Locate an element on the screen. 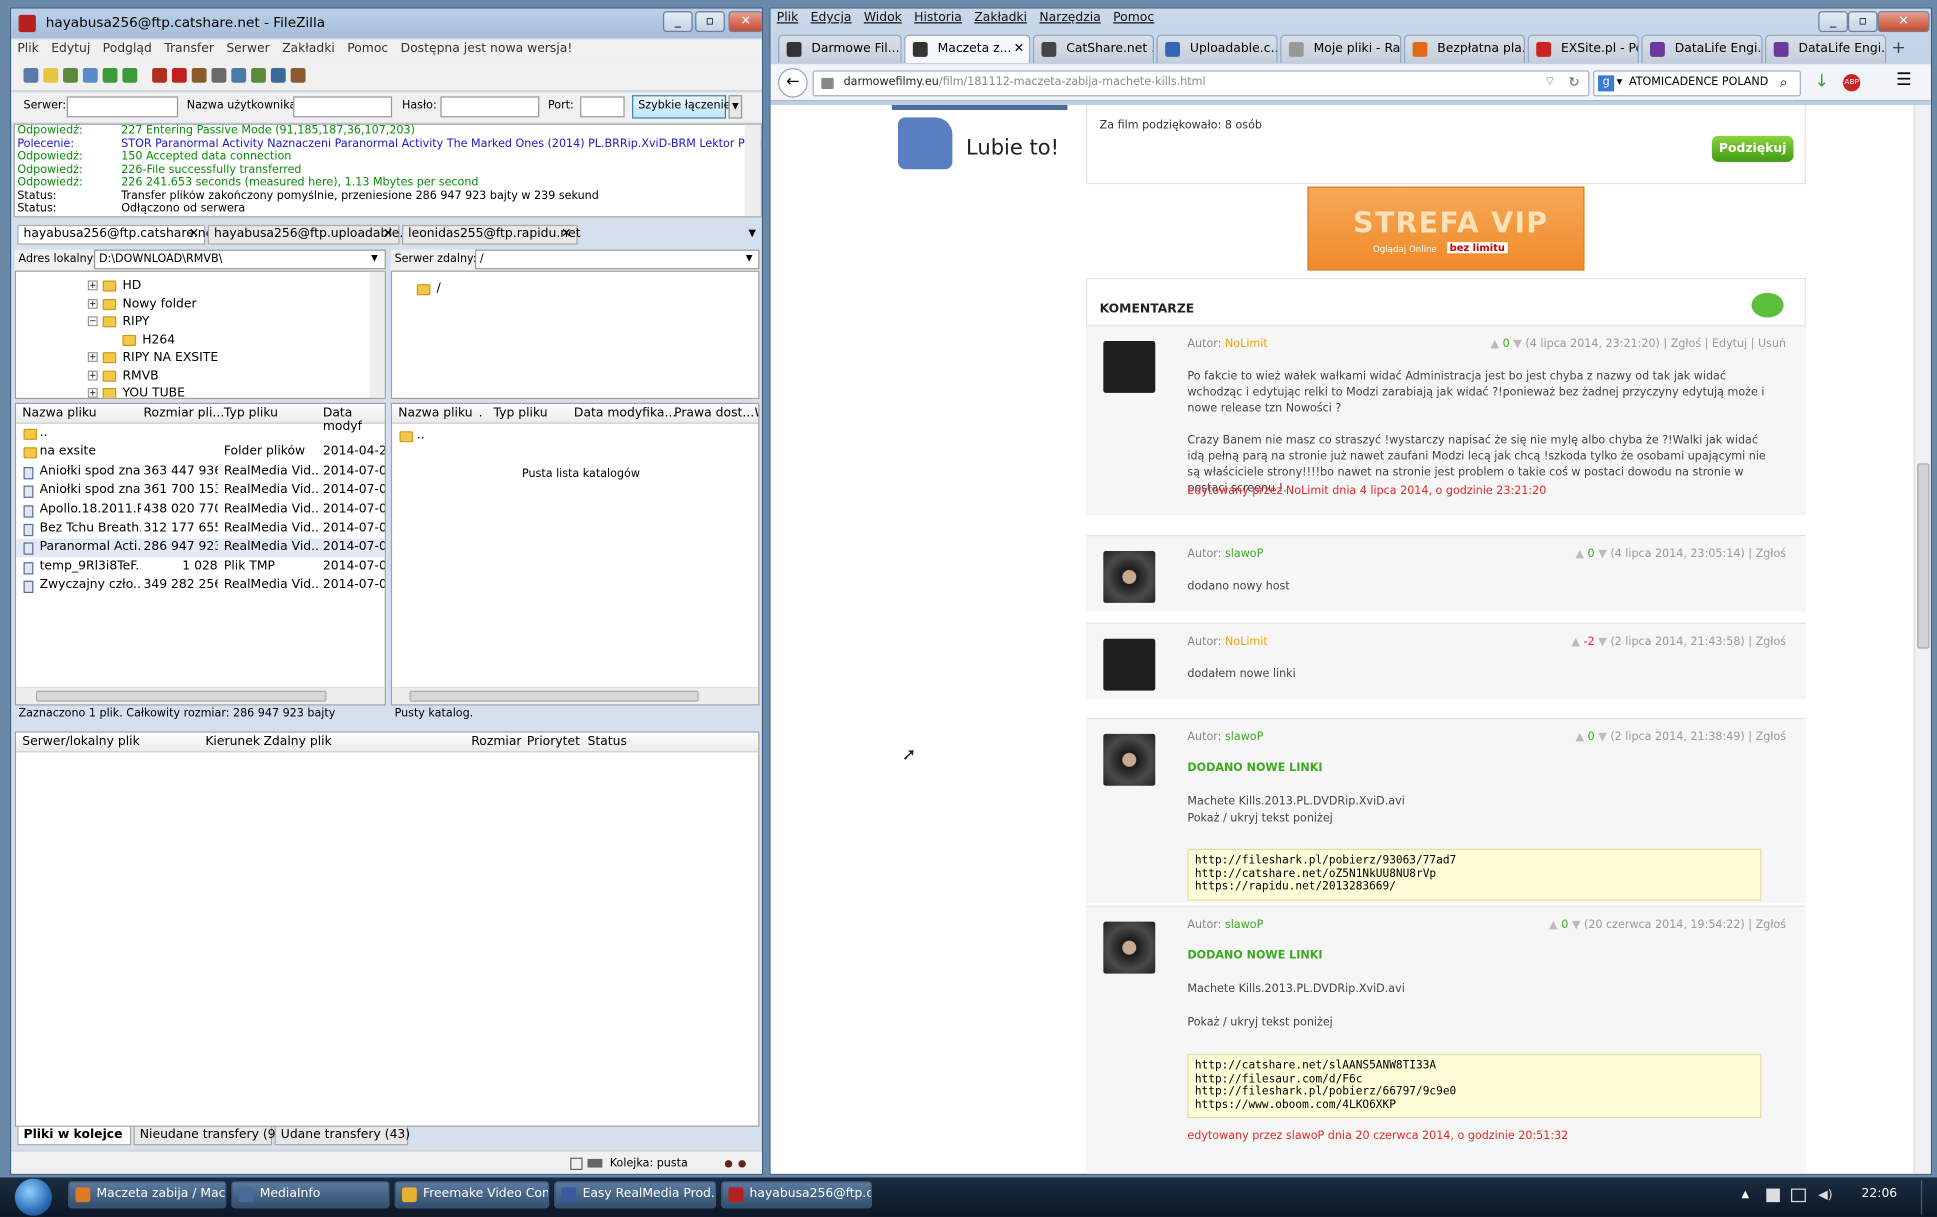 This screenshot has width=1937, height=1217. site-tab: hayabusa256@ftp.catshare.net ✕ is located at coordinates (117, 234).